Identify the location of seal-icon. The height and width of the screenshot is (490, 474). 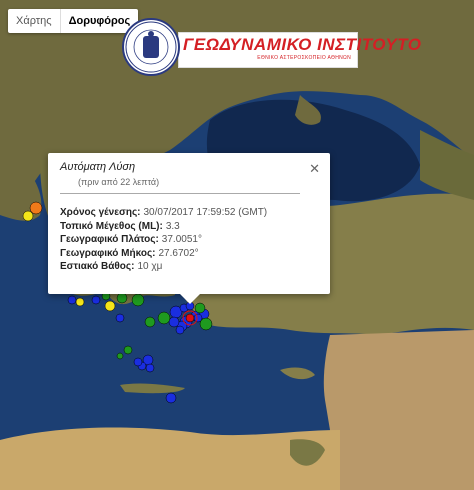
(151, 47).